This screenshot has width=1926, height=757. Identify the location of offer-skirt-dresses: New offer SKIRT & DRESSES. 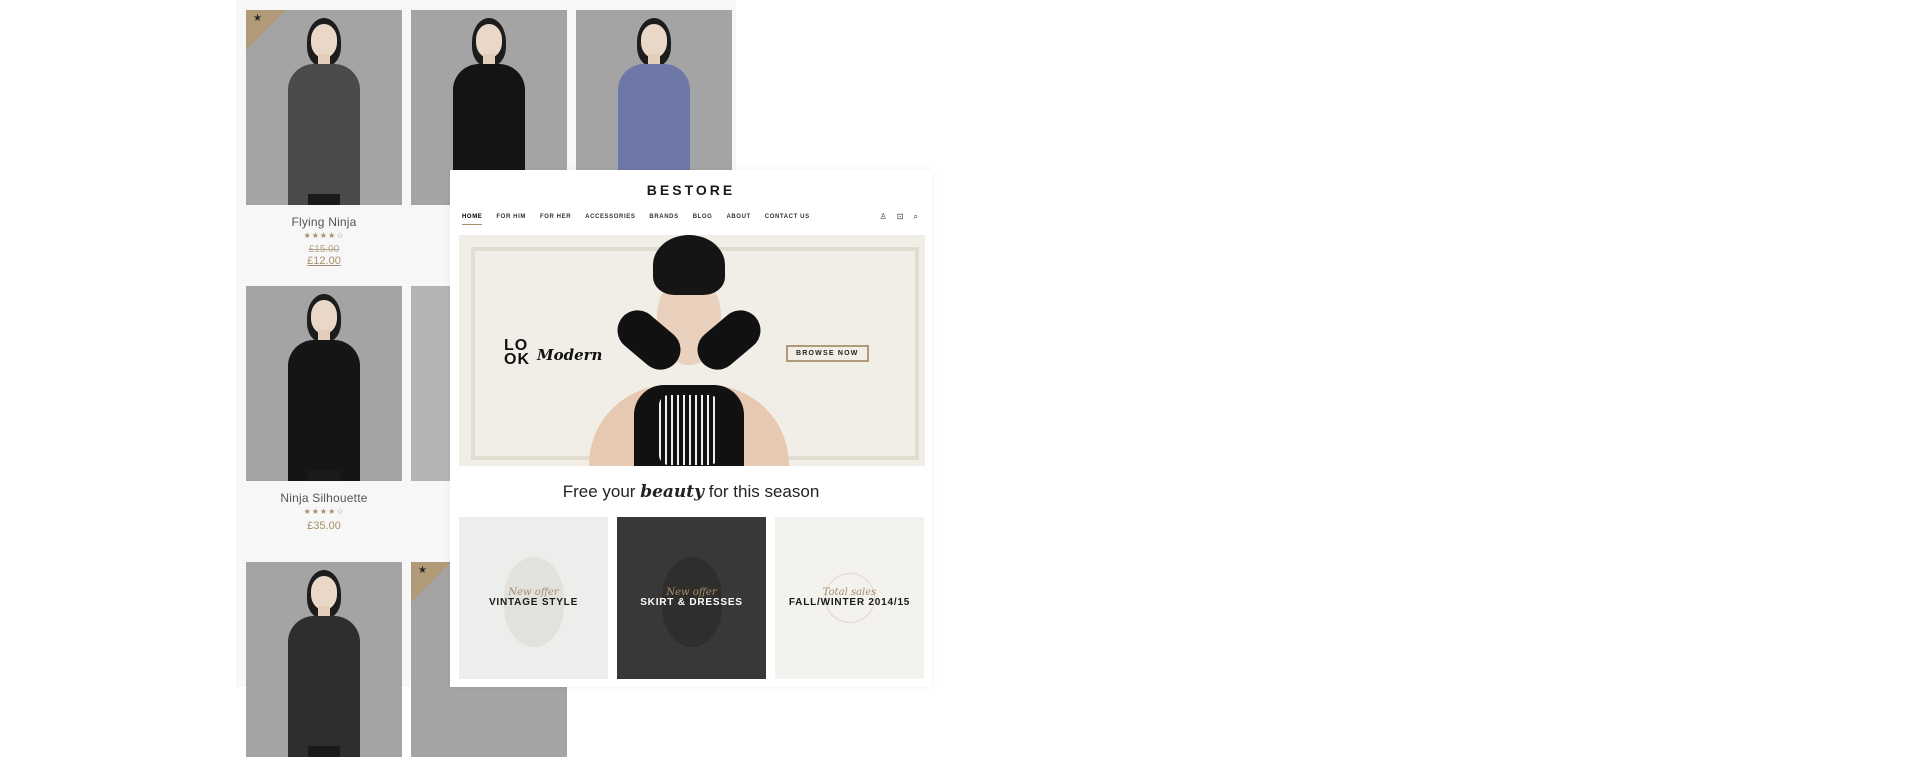
(691, 598).